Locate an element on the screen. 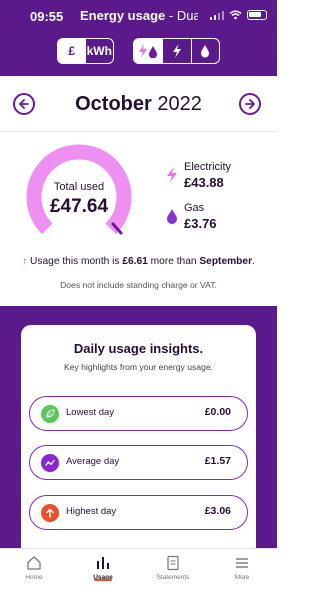  comparison-suffix: . is located at coordinates (253, 261).